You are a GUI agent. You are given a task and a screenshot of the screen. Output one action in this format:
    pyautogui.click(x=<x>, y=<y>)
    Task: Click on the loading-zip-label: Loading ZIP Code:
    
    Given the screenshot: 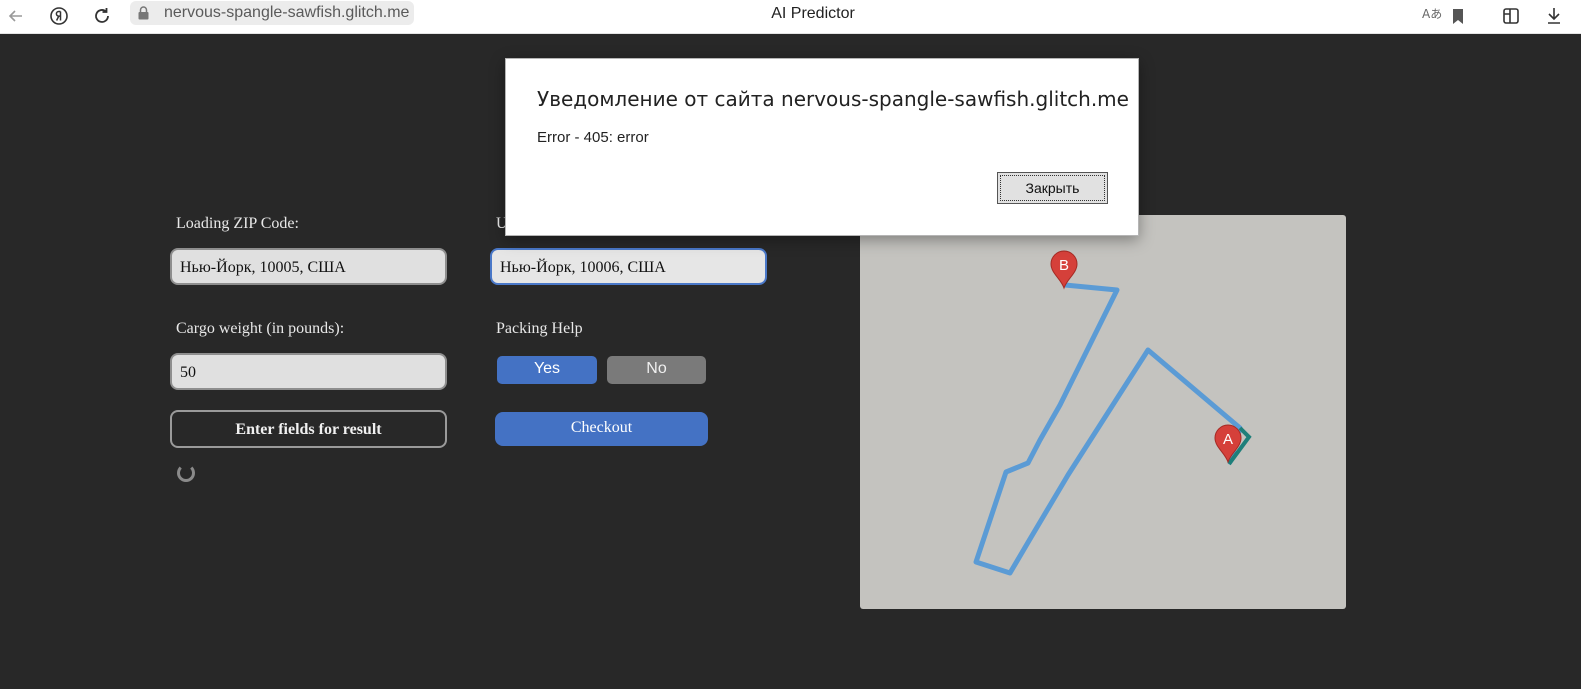 What is the action you would take?
    pyautogui.click(x=237, y=223)
    